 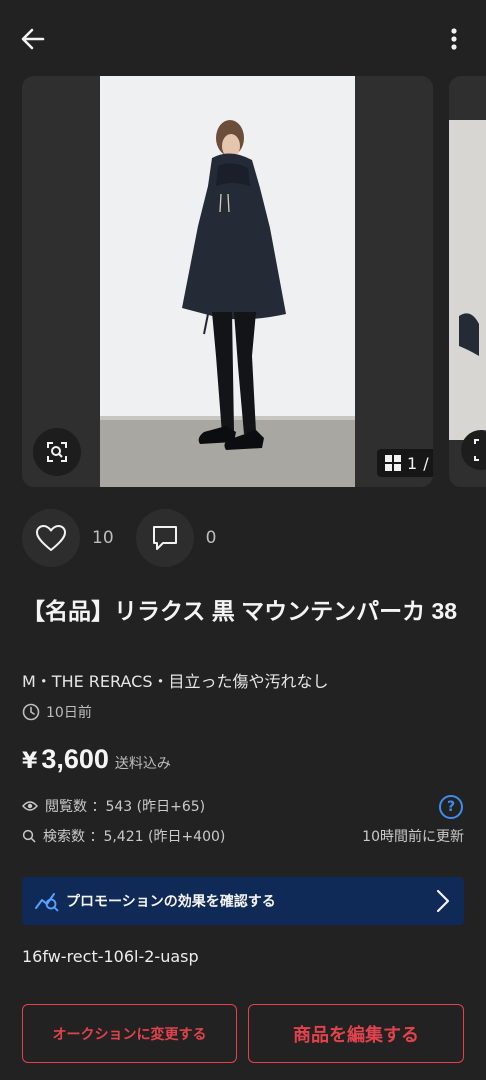 I want to click on like-count: 10, so click(x=103, y=538).